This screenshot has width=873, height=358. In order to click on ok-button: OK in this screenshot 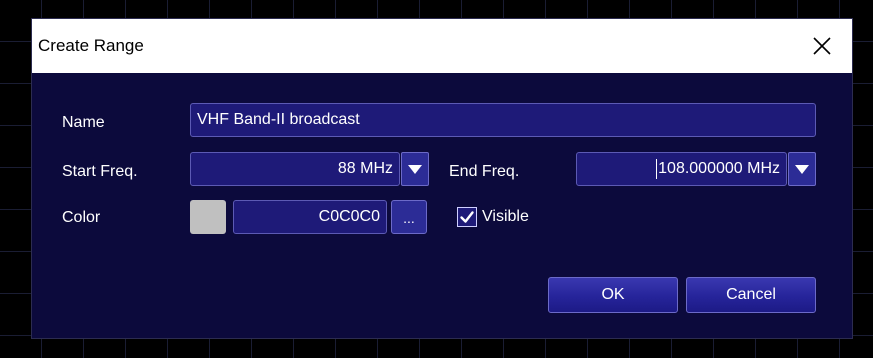, I will do `click(613, 295)`.